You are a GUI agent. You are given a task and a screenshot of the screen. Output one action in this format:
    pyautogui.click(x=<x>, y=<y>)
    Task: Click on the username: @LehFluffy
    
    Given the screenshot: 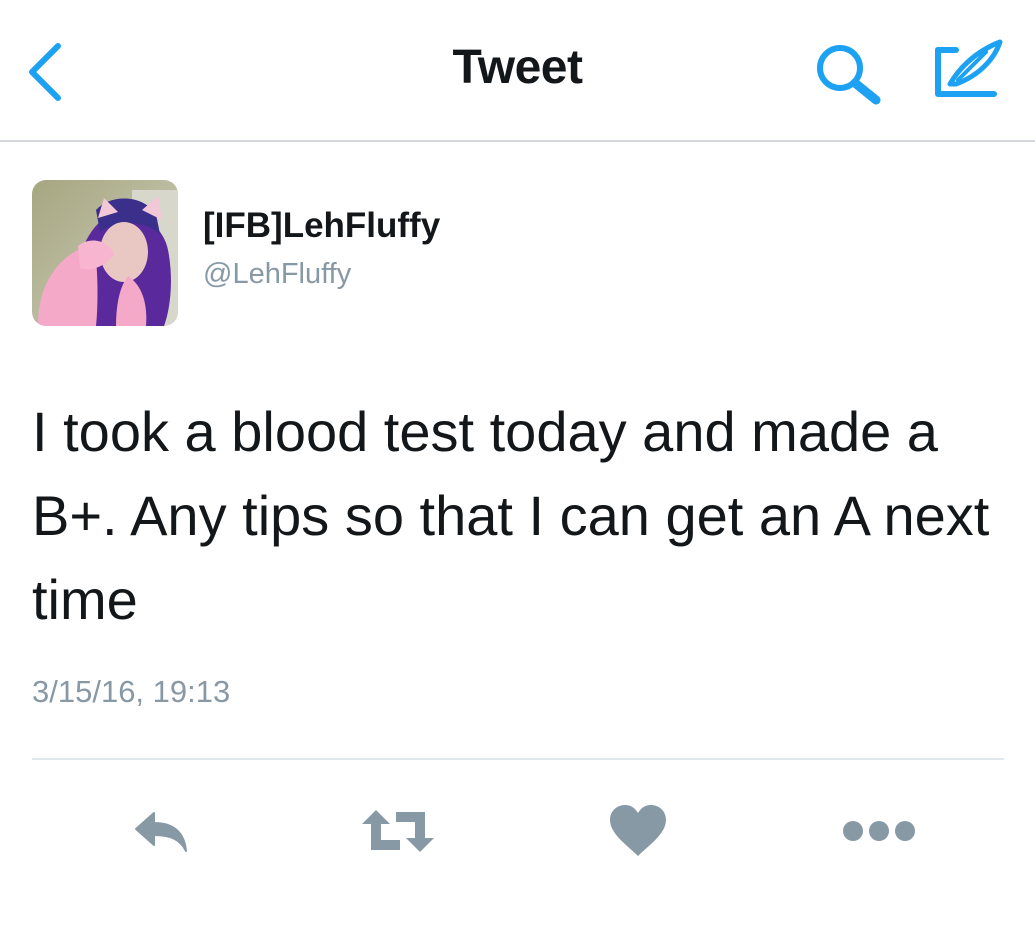 What is the action you would take?
    pyautogui.click(x=277, y=274)
    